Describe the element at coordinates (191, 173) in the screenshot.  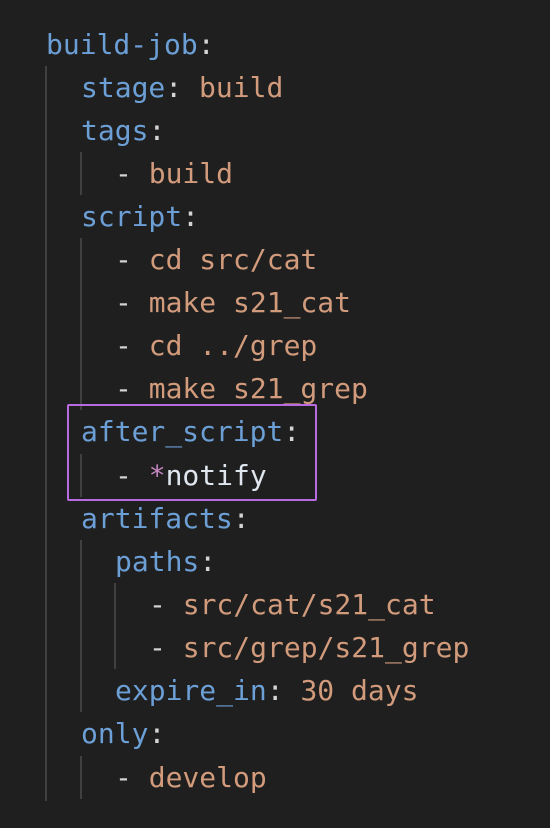
I see `yaml-list-value: build` at that location.